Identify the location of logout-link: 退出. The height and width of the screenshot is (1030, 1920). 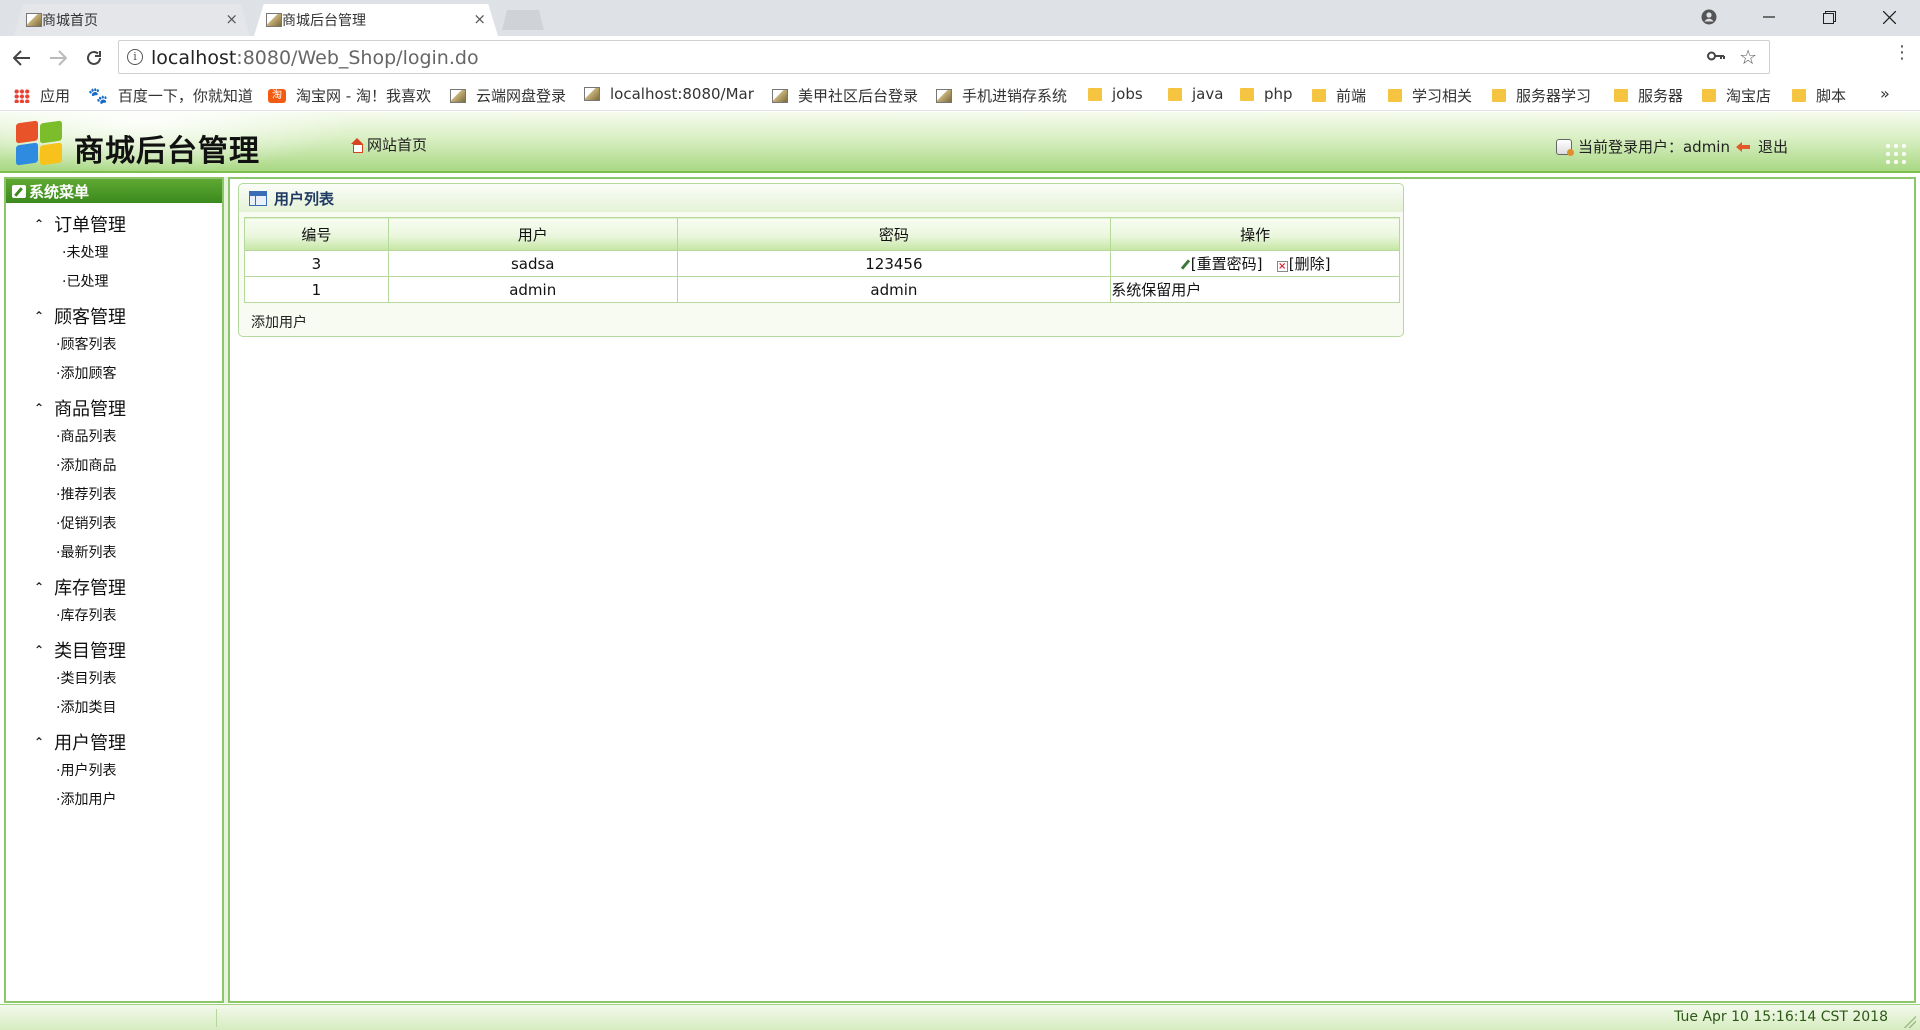
(1773, 146).